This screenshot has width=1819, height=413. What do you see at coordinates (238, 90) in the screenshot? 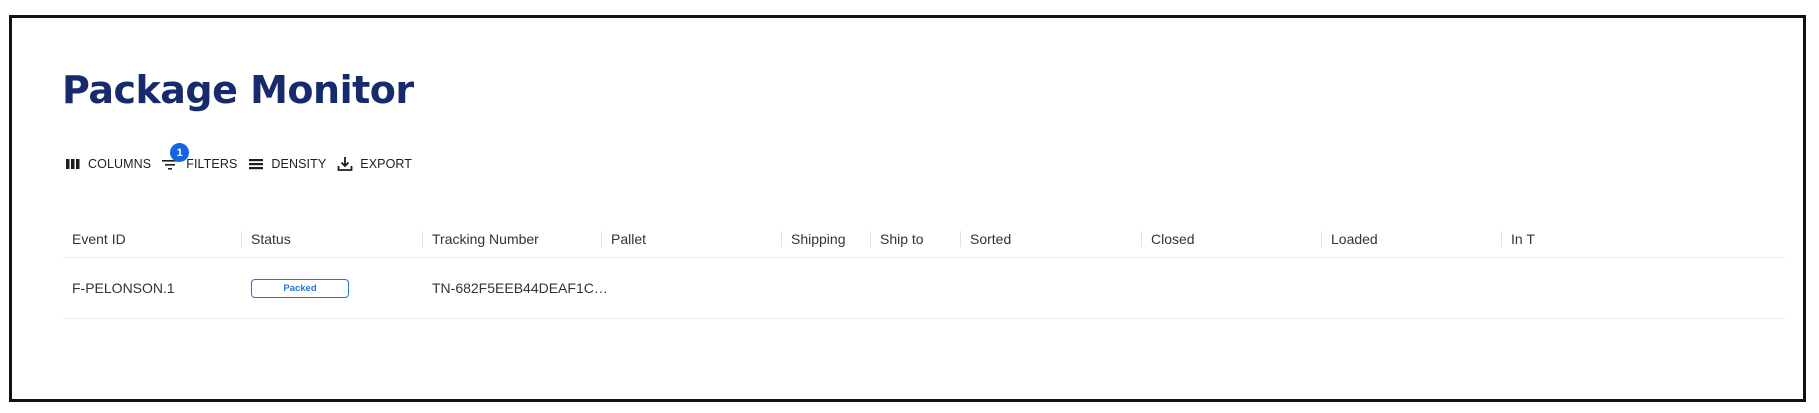
I see `page-title: Package Monitor` at bounding box center [238, 90].